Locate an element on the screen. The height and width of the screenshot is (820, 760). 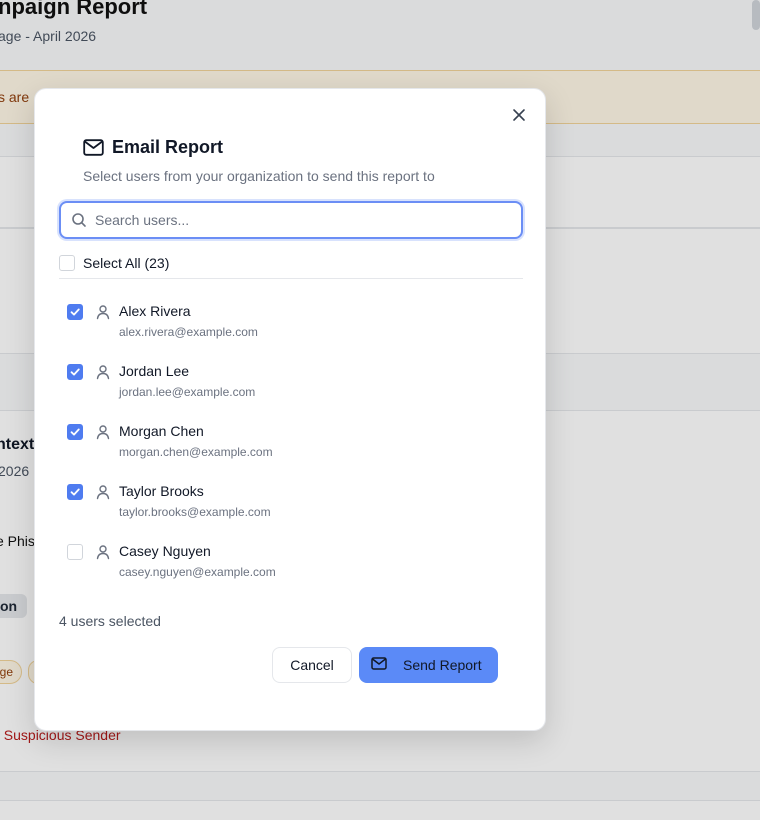
user-email: taylor.brooks@example.com is located at coordinates (195, 512).